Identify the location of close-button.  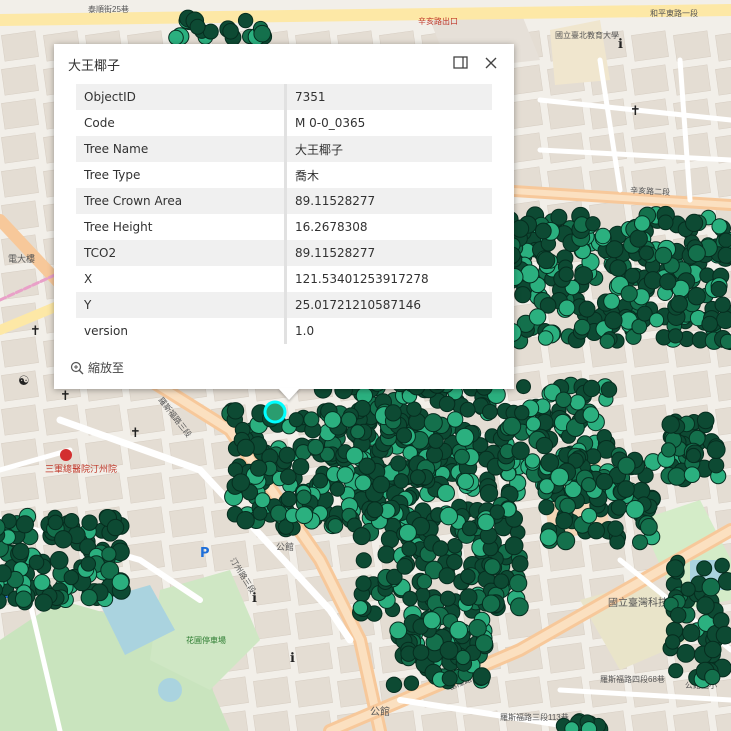
(491, 63).